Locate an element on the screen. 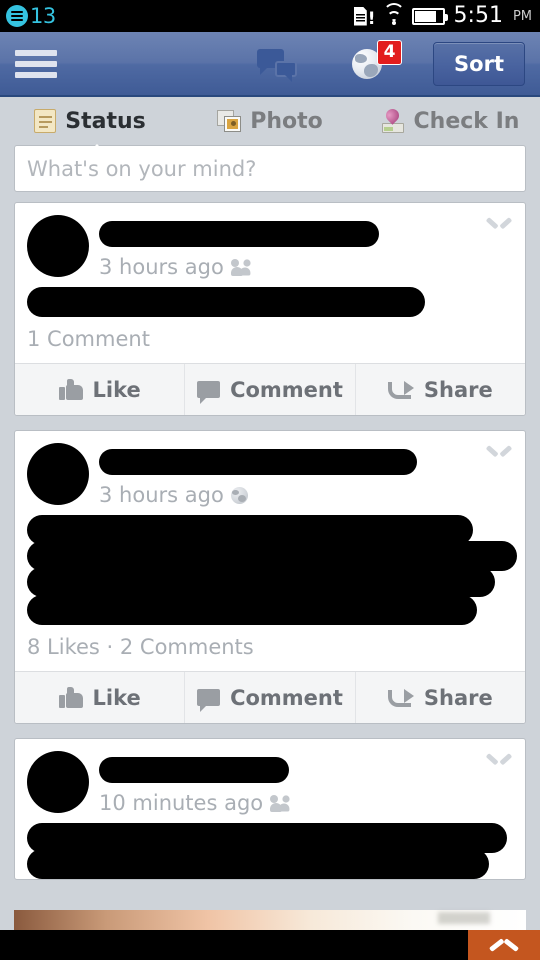 The image size is (540, 960). post-header: 10 minutes ago is located at coordinates (270, 777).